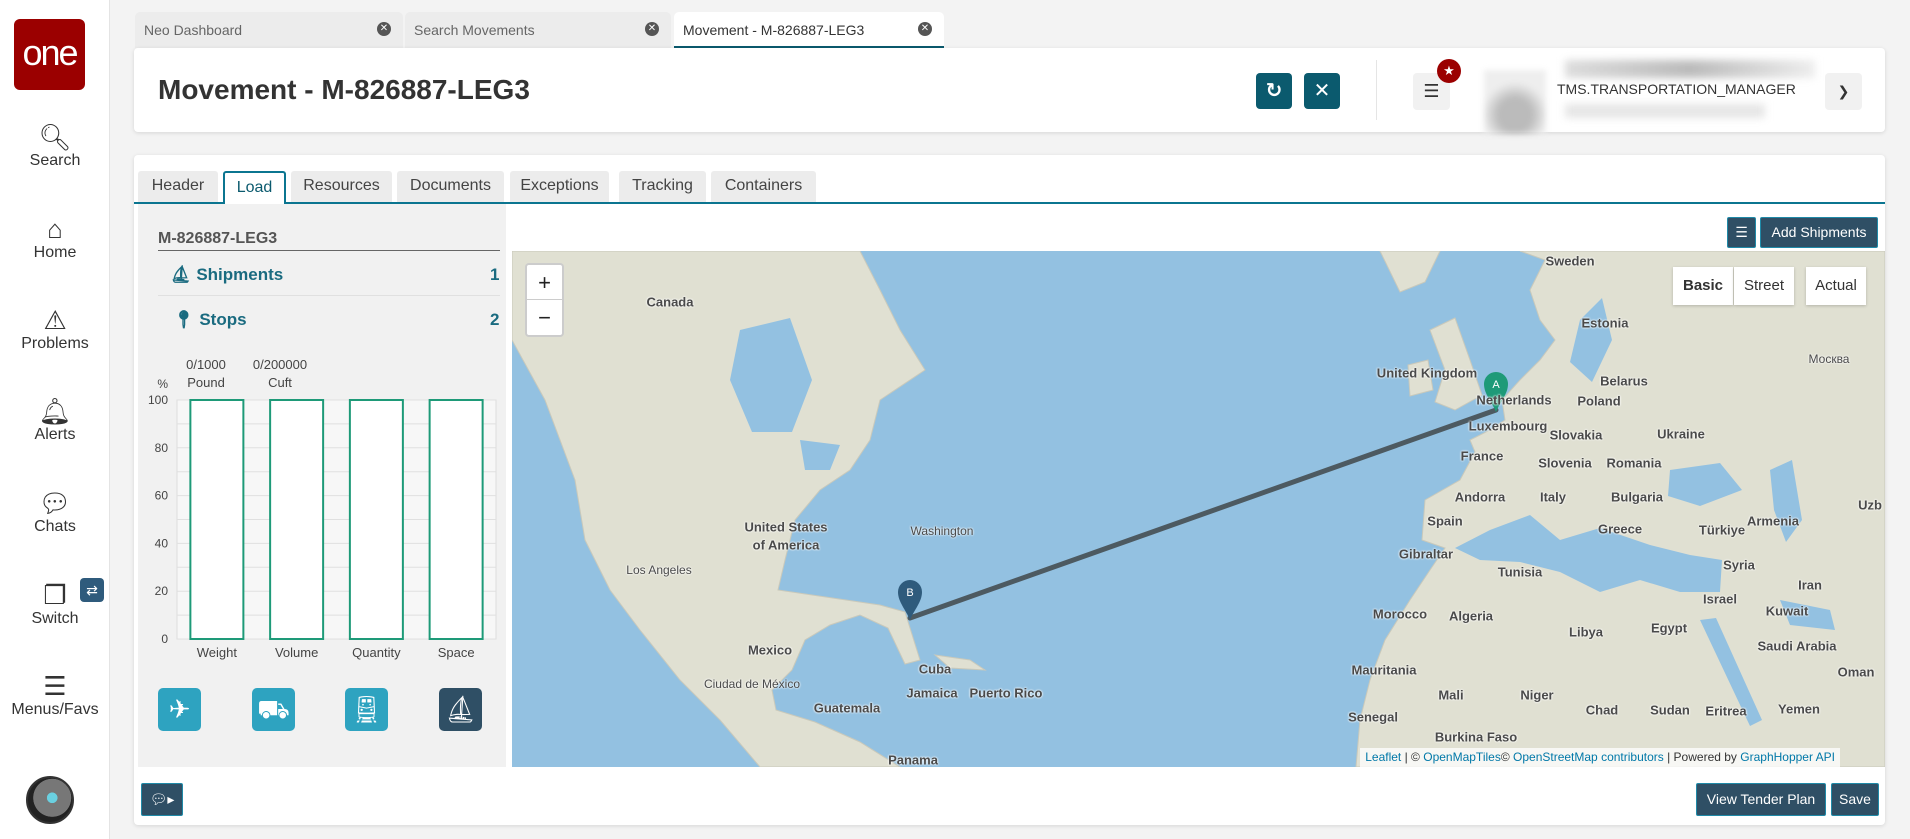 This screenshot has height=839, width=1910. I want to click on map-label: Cuba, so click(935, 669).